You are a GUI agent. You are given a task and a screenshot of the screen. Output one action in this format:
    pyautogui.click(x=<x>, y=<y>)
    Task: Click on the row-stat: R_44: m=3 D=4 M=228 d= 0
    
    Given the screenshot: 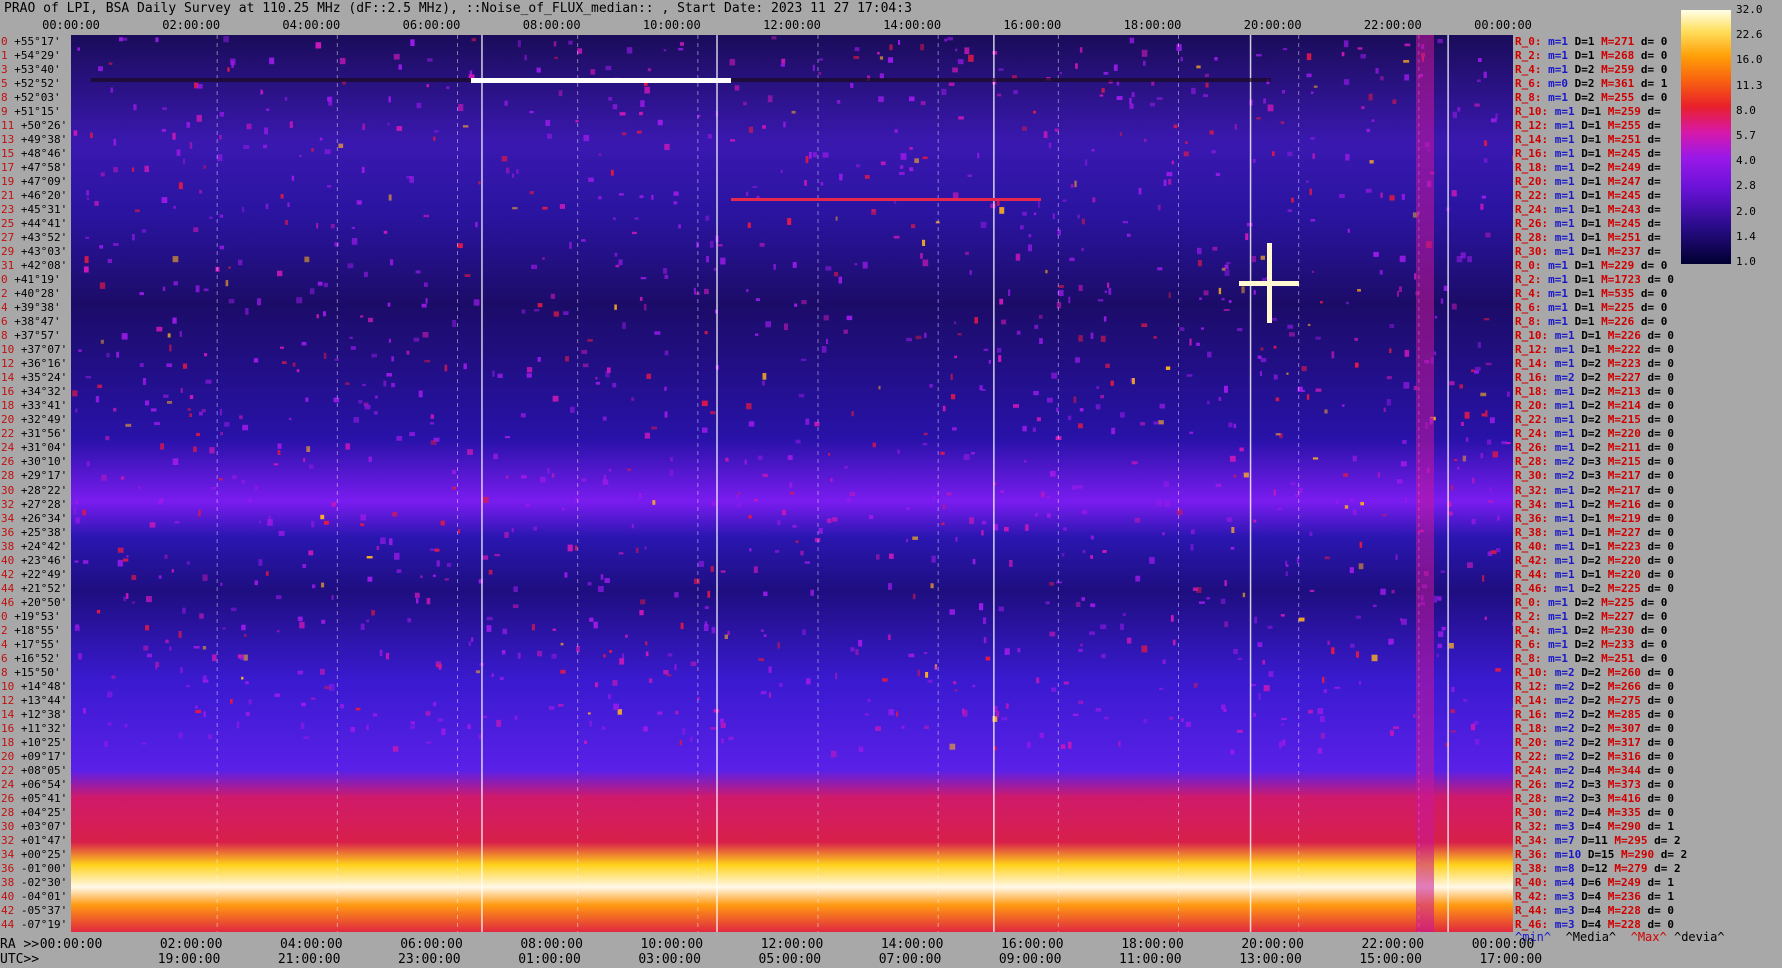 What is the action you would take?
    pyautogui.click(x=1594, y=910)
    